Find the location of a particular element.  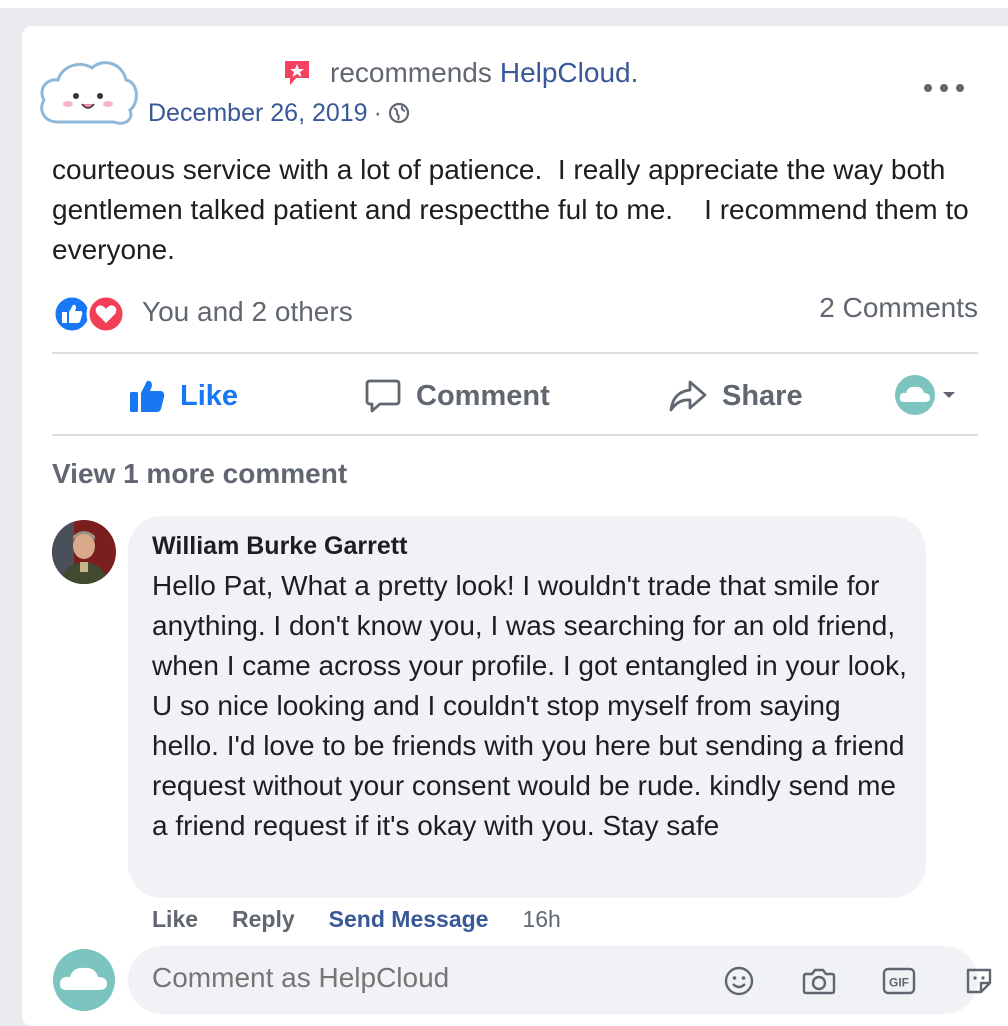

helpcloud-avatar is located at coordinates (88, 92).